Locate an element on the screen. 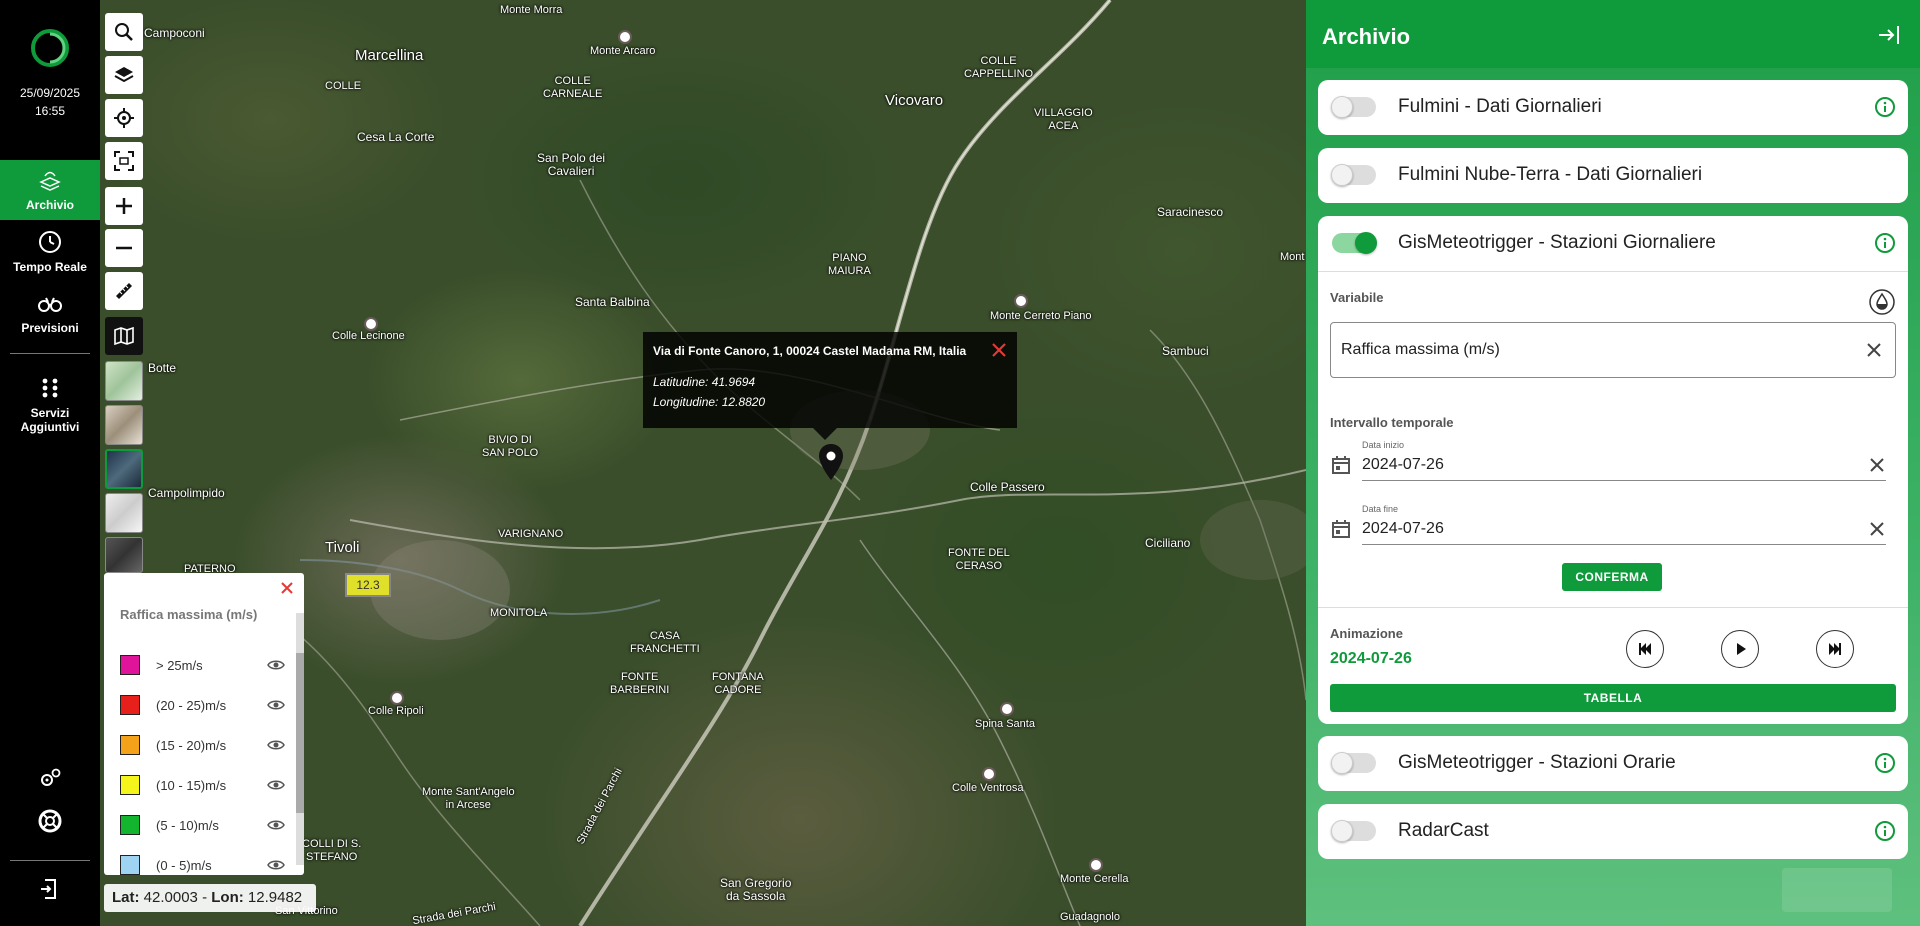 The height and width of the screenshot is (926, 1920). table-button: TABELLA is located at coordinates (1613, 698).